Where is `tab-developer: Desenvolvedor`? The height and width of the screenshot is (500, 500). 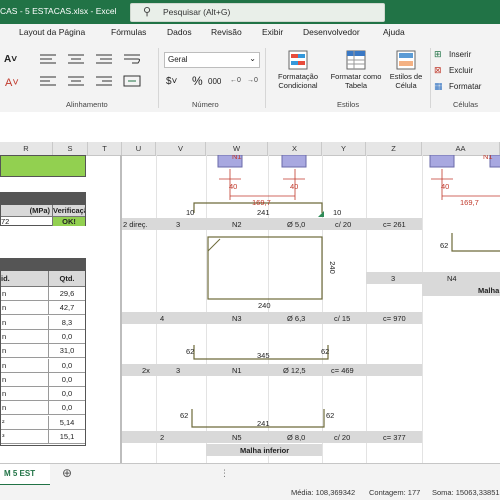 tab-developer: Desenvolvedor is located at coordinates (331, 32).